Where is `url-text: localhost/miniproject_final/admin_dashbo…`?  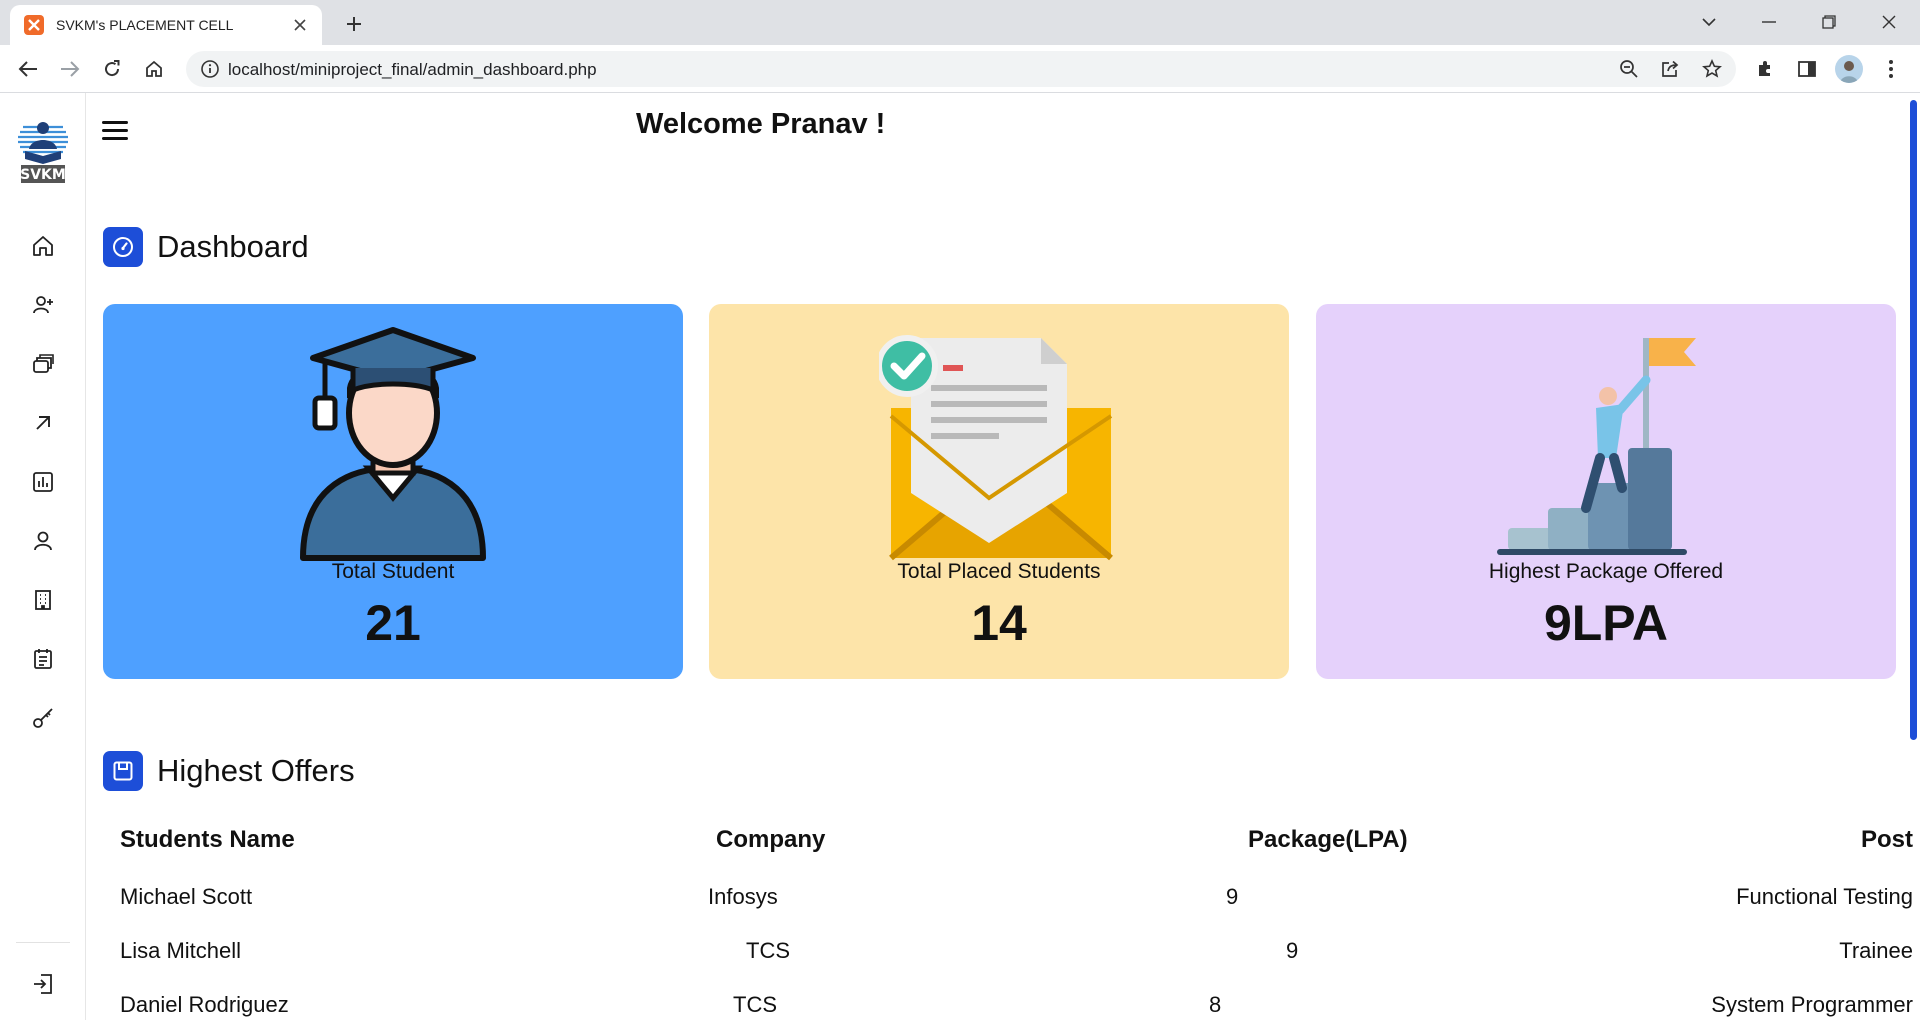
url-text: localhost/miniproject_final/admin_dashbo… is located at coordinates (412, 69).